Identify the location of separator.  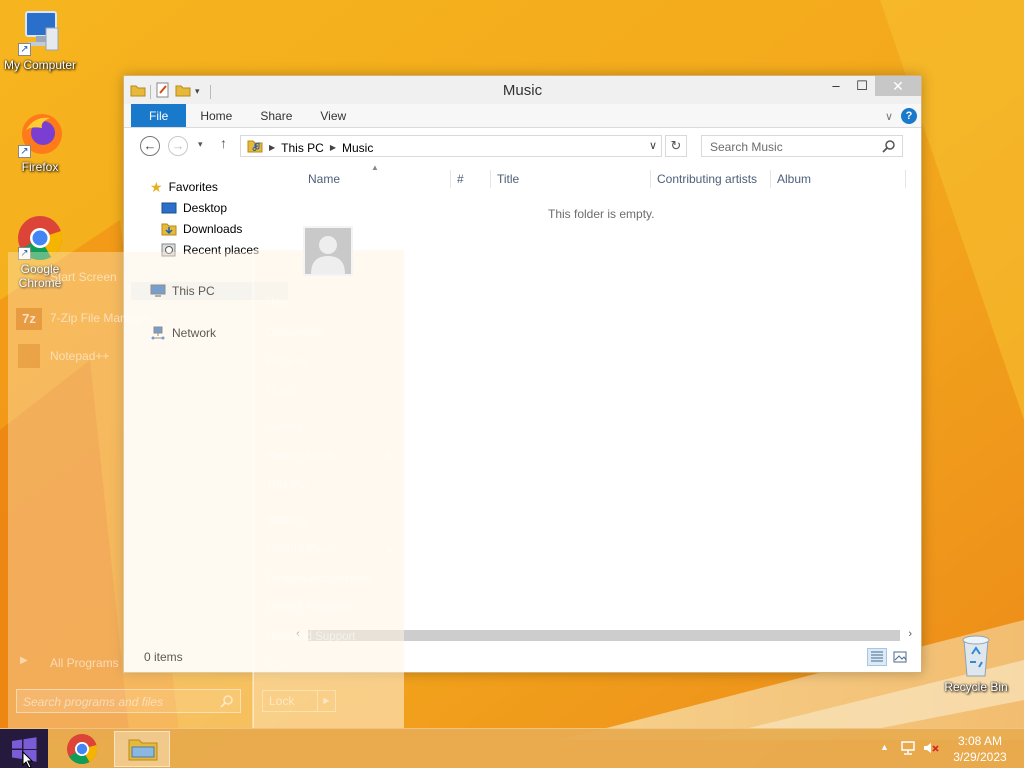
(329, 502).